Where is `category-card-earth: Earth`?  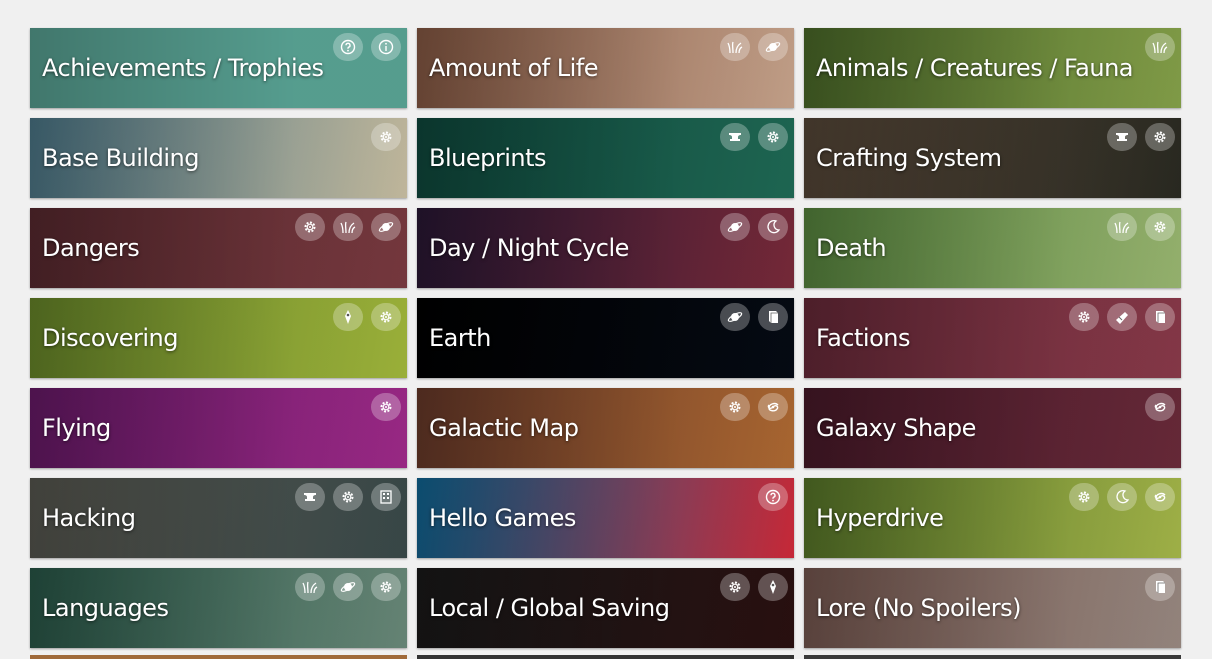 category-card-earth: Earth is located at coordinates (605, 338).